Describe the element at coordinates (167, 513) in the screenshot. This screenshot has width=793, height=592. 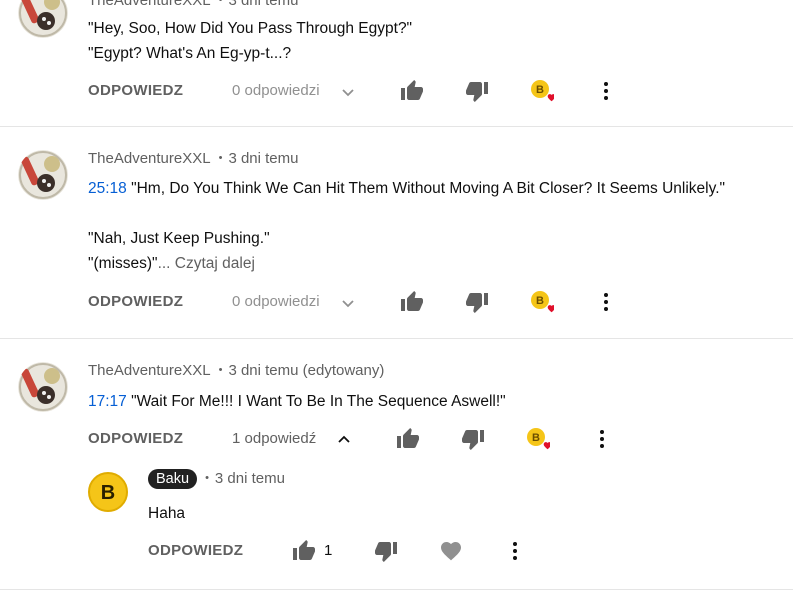
I see `reply-text: Haha` at that location.